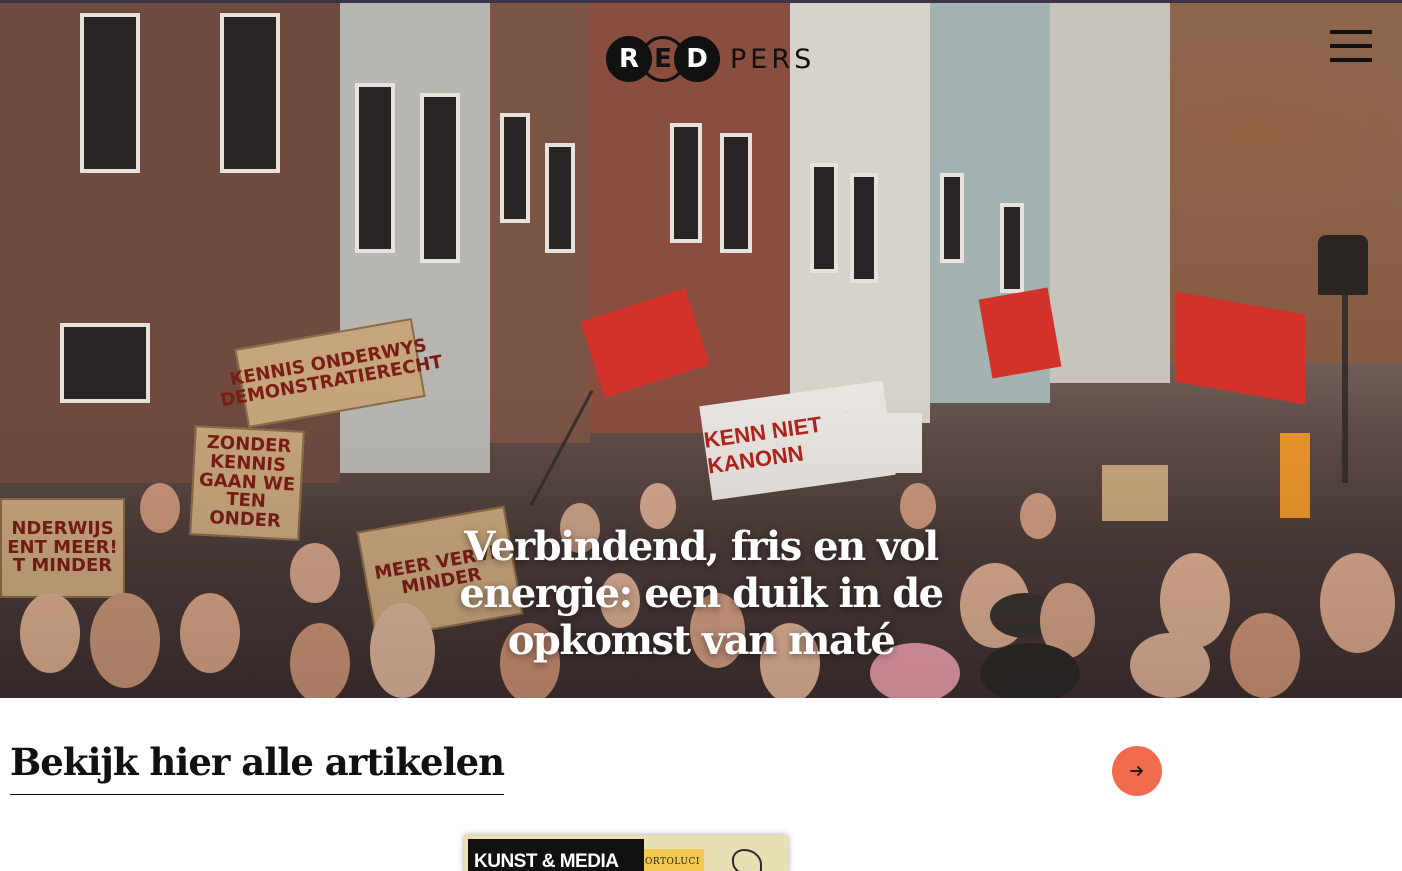  I want to click on all-articles-link: Bekijk hier alle artikelen, so click(257, 767).